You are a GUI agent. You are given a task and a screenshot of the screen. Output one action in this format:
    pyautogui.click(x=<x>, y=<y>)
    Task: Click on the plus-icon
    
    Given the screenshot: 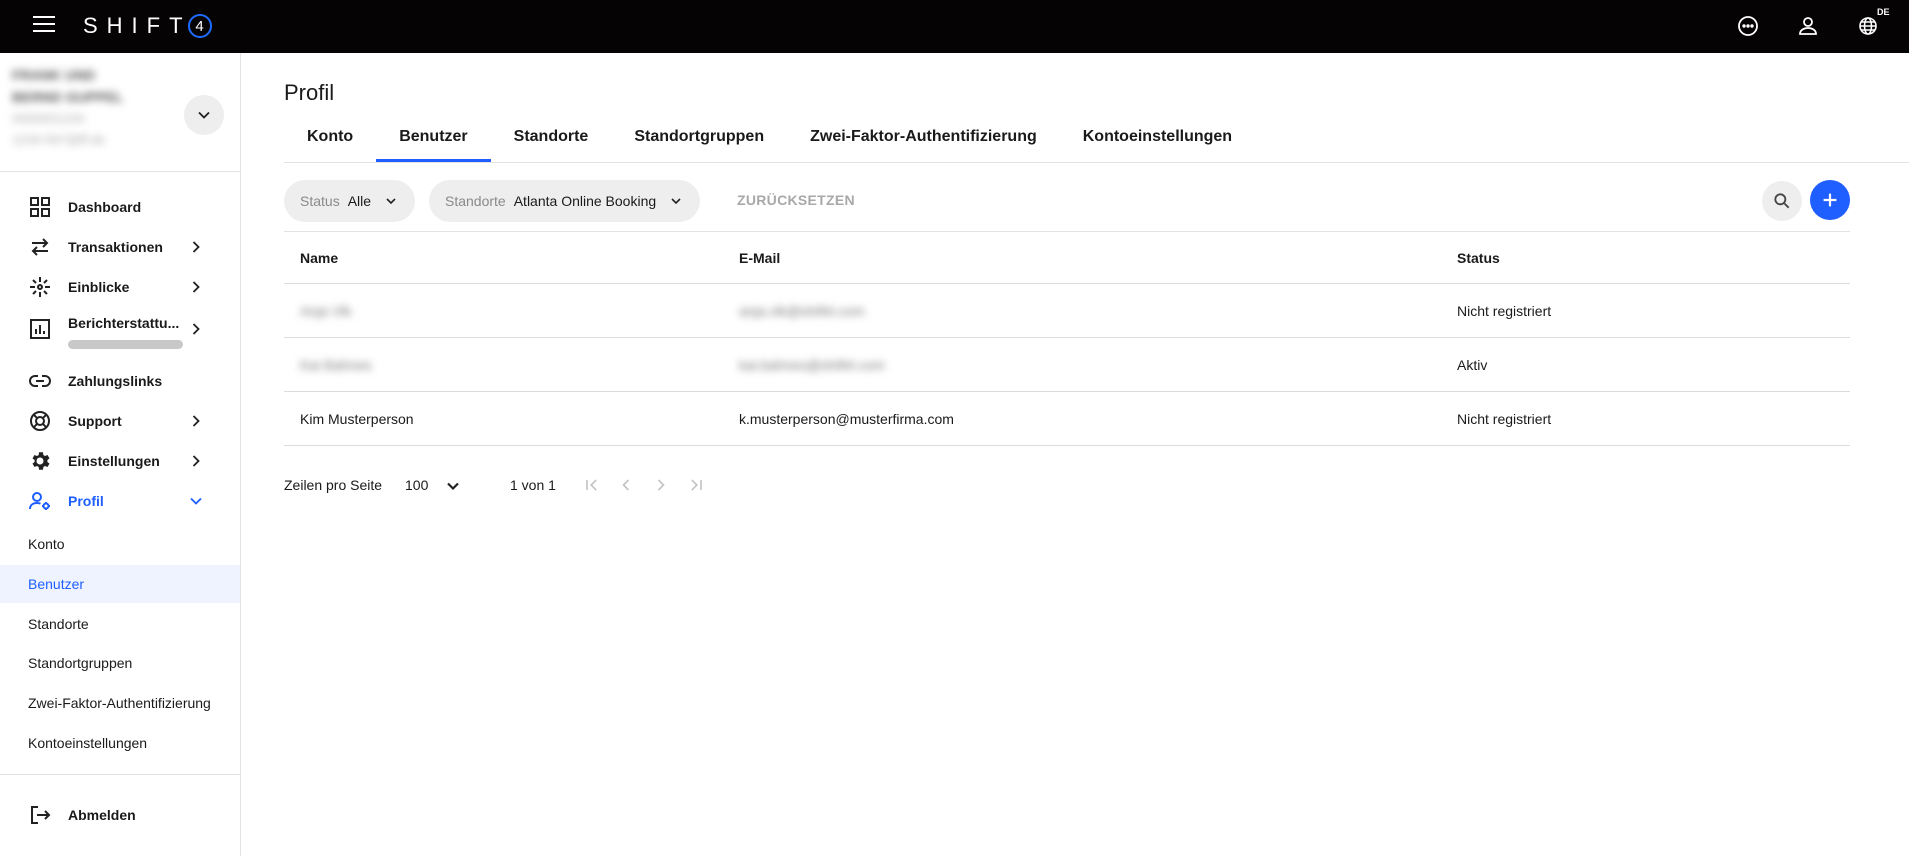 What is the action you would take?
    pyautogui.click(x=1830, y=200)
    